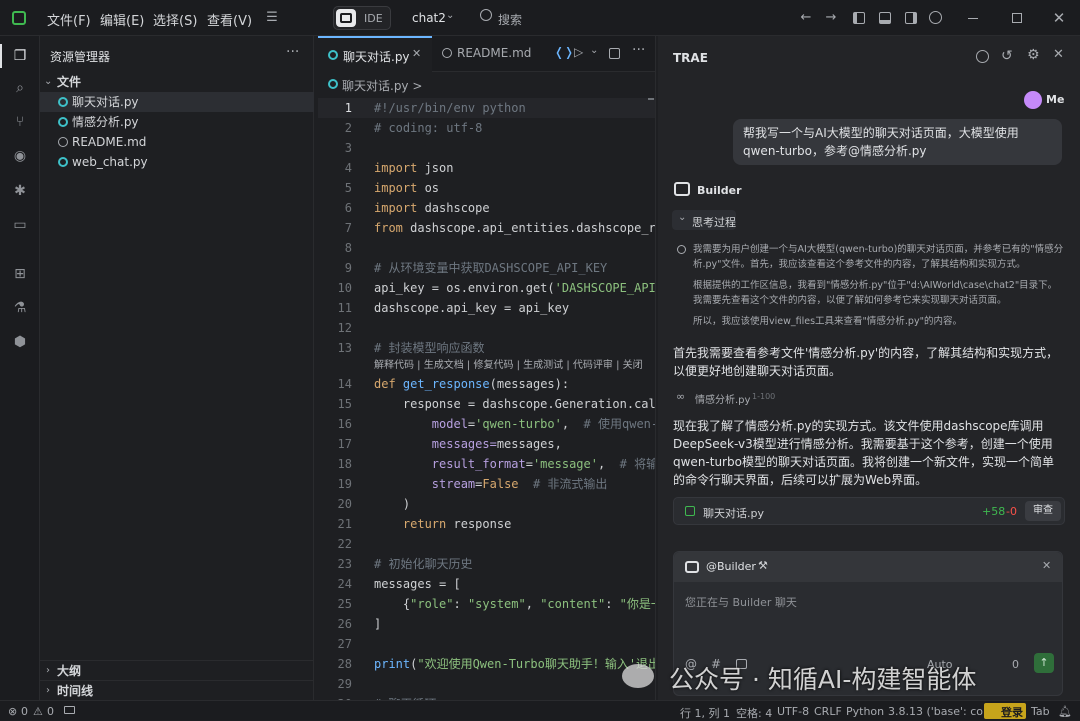  Describe the element at coordinates (177, 122) in the screenshot. I see `file-item: 情感分析.py` at that location.